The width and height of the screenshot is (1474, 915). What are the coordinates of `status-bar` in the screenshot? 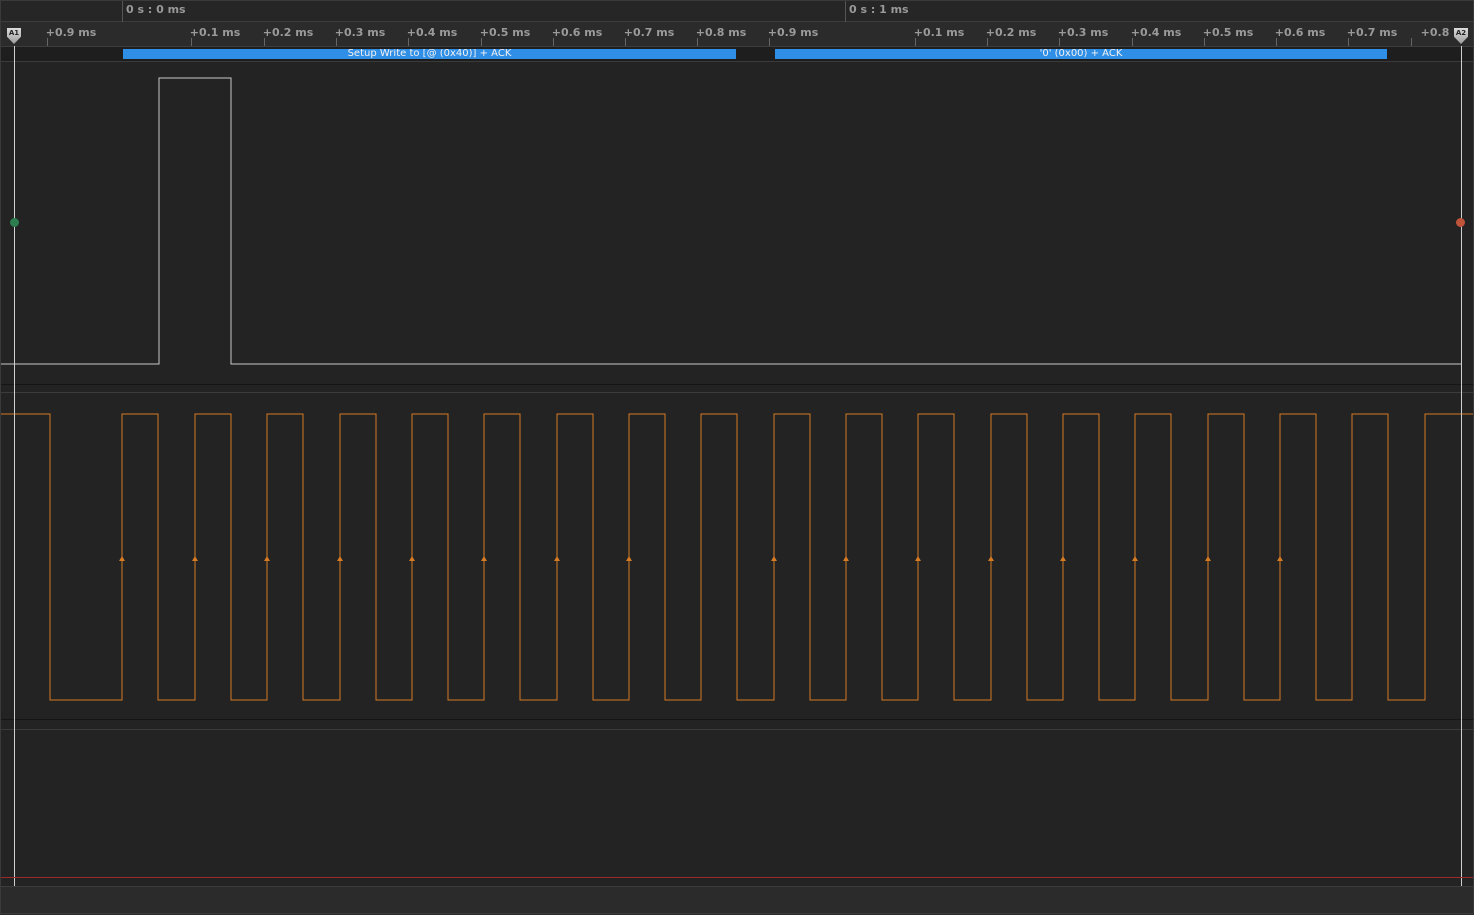 It's located at (737, 900).